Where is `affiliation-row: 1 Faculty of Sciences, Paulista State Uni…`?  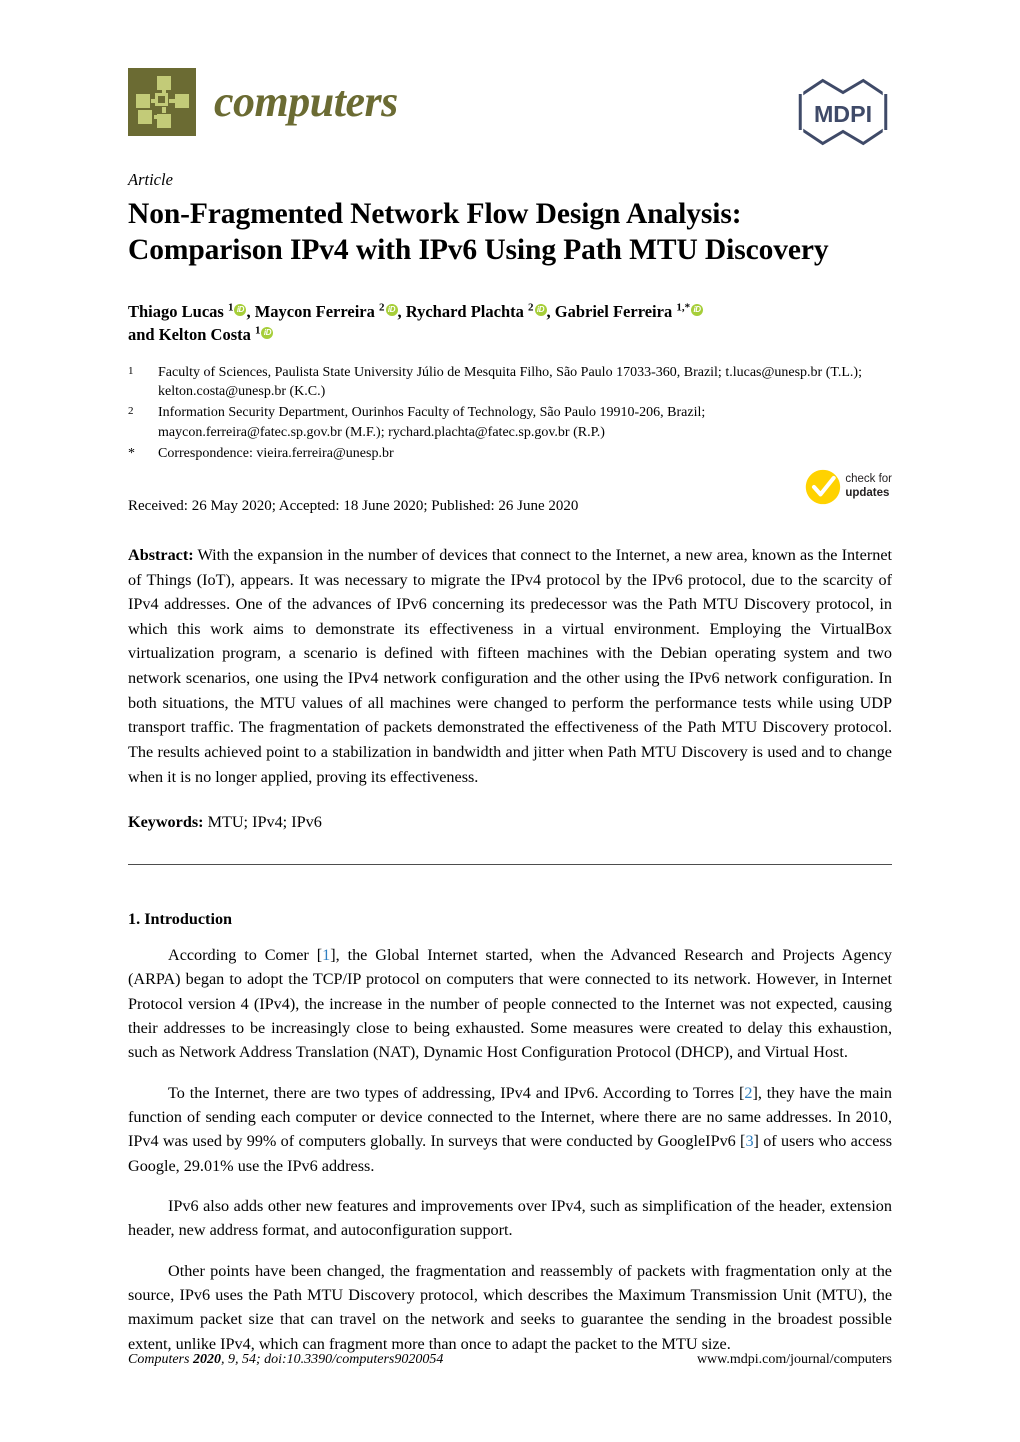 affiliation-row: 1 Faculty of Sciences, Paulista State Uni… is located at coordinates (510, 383).